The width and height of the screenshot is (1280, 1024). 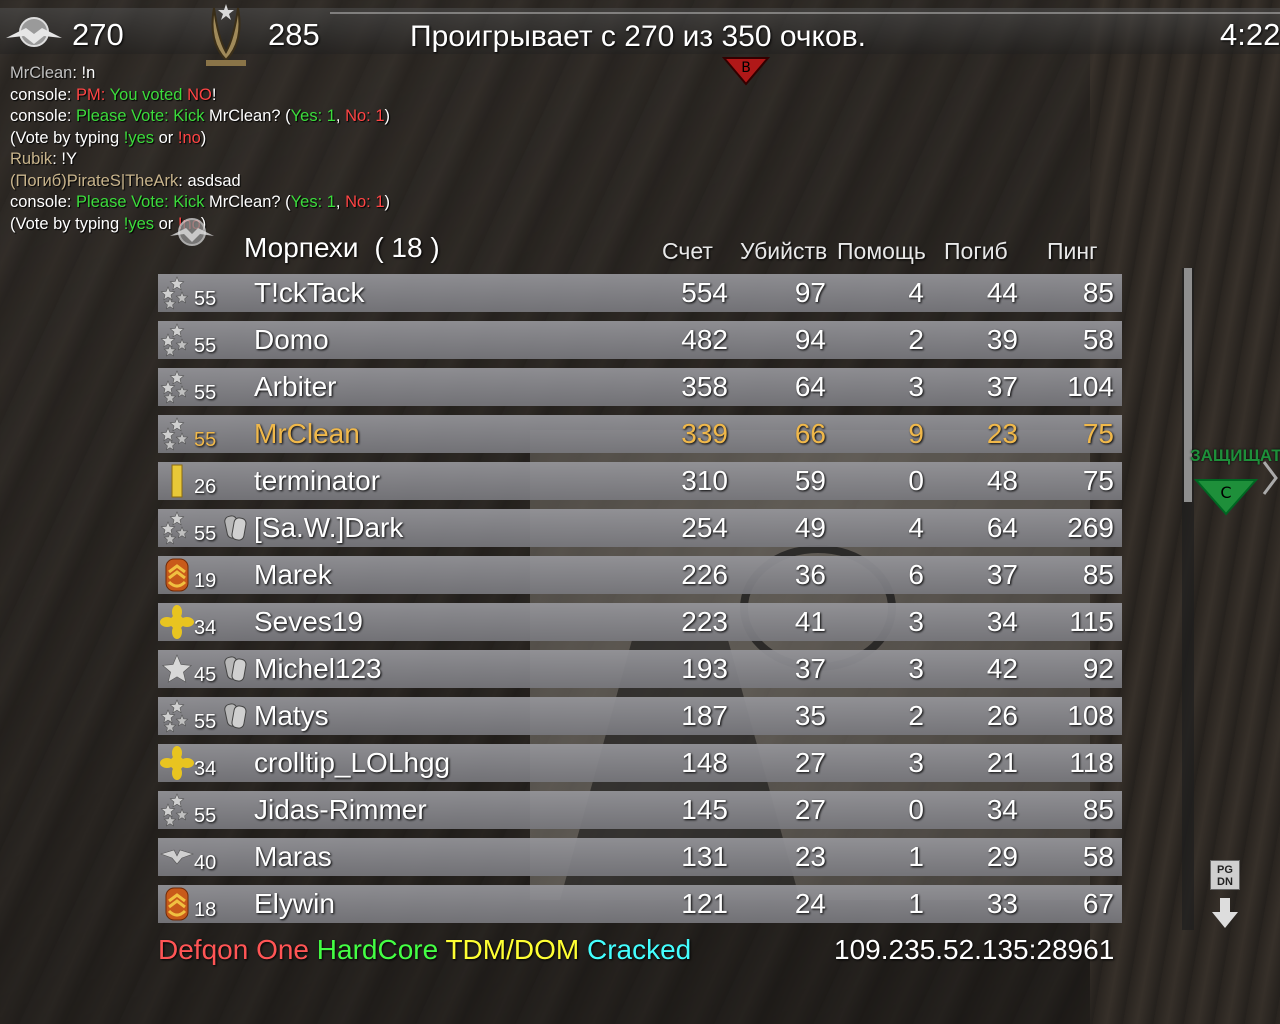 I want to click on player-name: Elywin, so click(x=294, y=903).